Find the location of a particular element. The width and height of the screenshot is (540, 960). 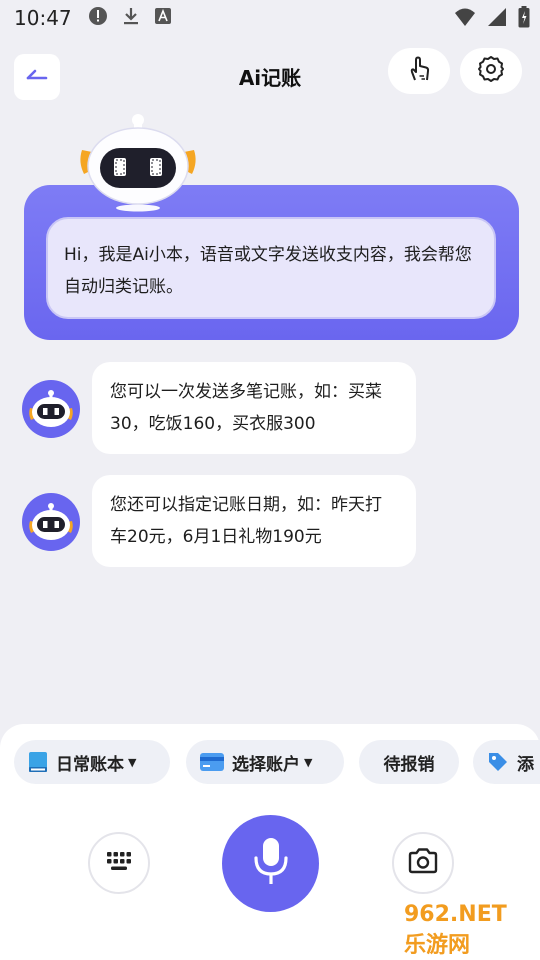

wifi-icon is located at coordinates (465, 19).